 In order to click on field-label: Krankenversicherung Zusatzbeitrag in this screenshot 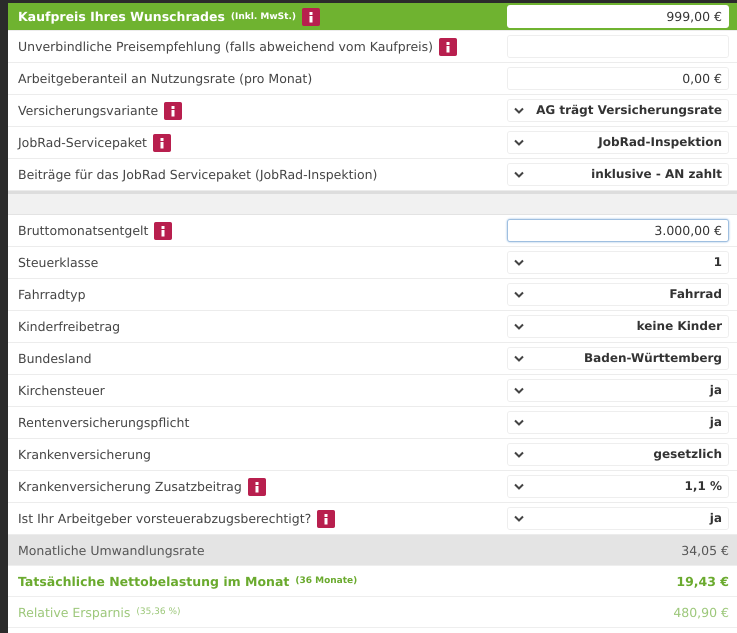, I will do `click(130, 486)`.